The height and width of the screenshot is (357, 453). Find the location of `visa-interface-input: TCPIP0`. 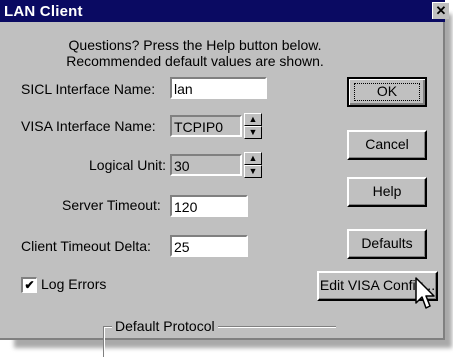

visa-interface-input: TCPIP0 is located at coordinates (206, 126).